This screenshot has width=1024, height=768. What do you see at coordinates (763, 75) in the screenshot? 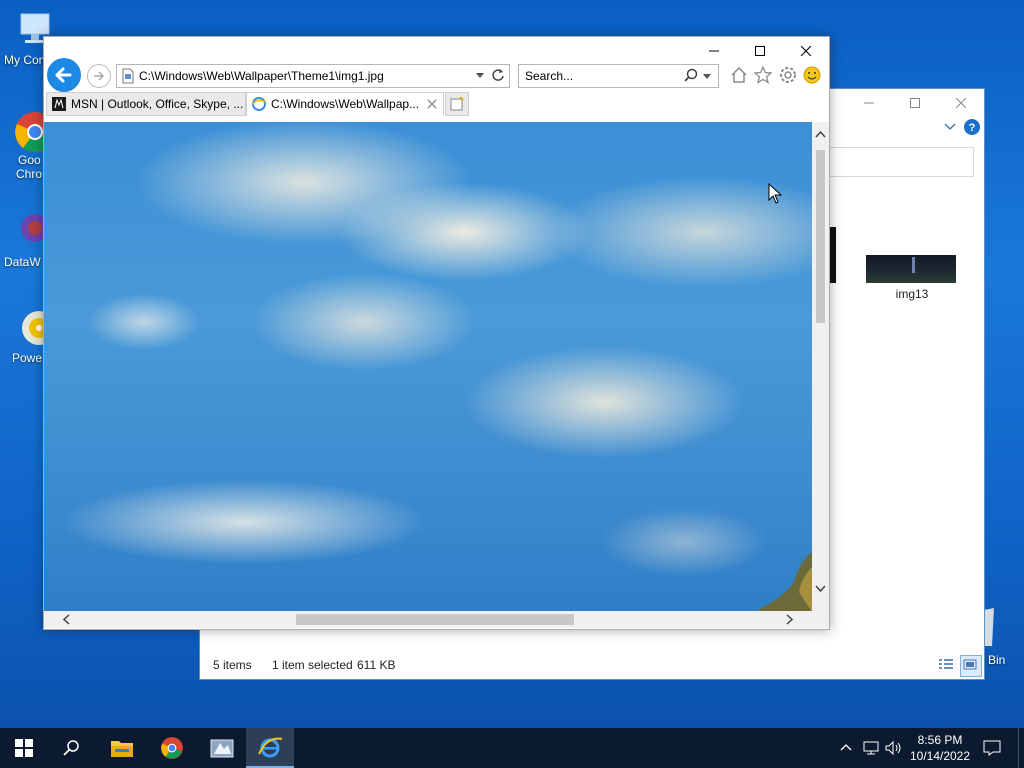
I see `favorites-star-icon` at bounding box center [763, 75].